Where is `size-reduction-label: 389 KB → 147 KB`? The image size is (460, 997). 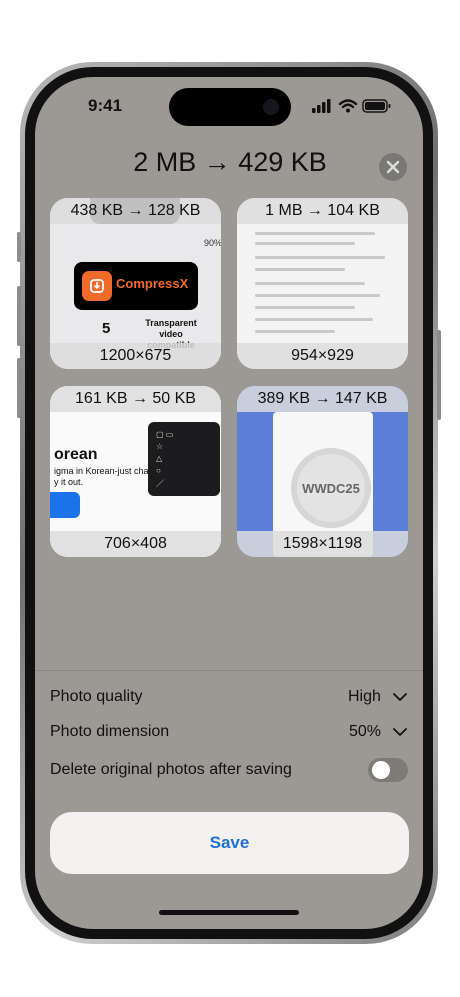
size-reduction-label: 389 KB → 147 KB is located at coordinates (322, 399).